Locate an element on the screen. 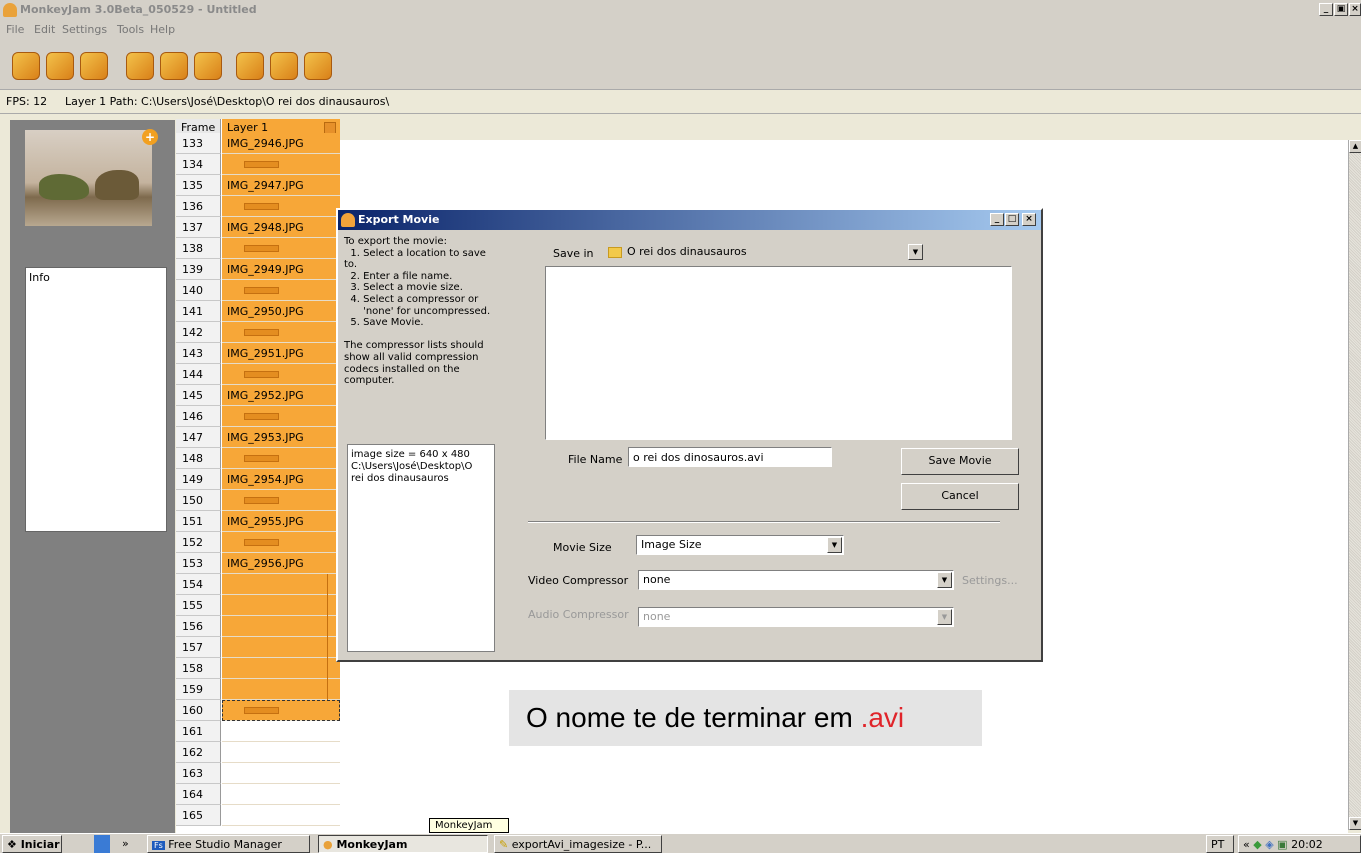 This screenshot has height=853, width=1361. redo-icon is located at coordinates (174, 66).